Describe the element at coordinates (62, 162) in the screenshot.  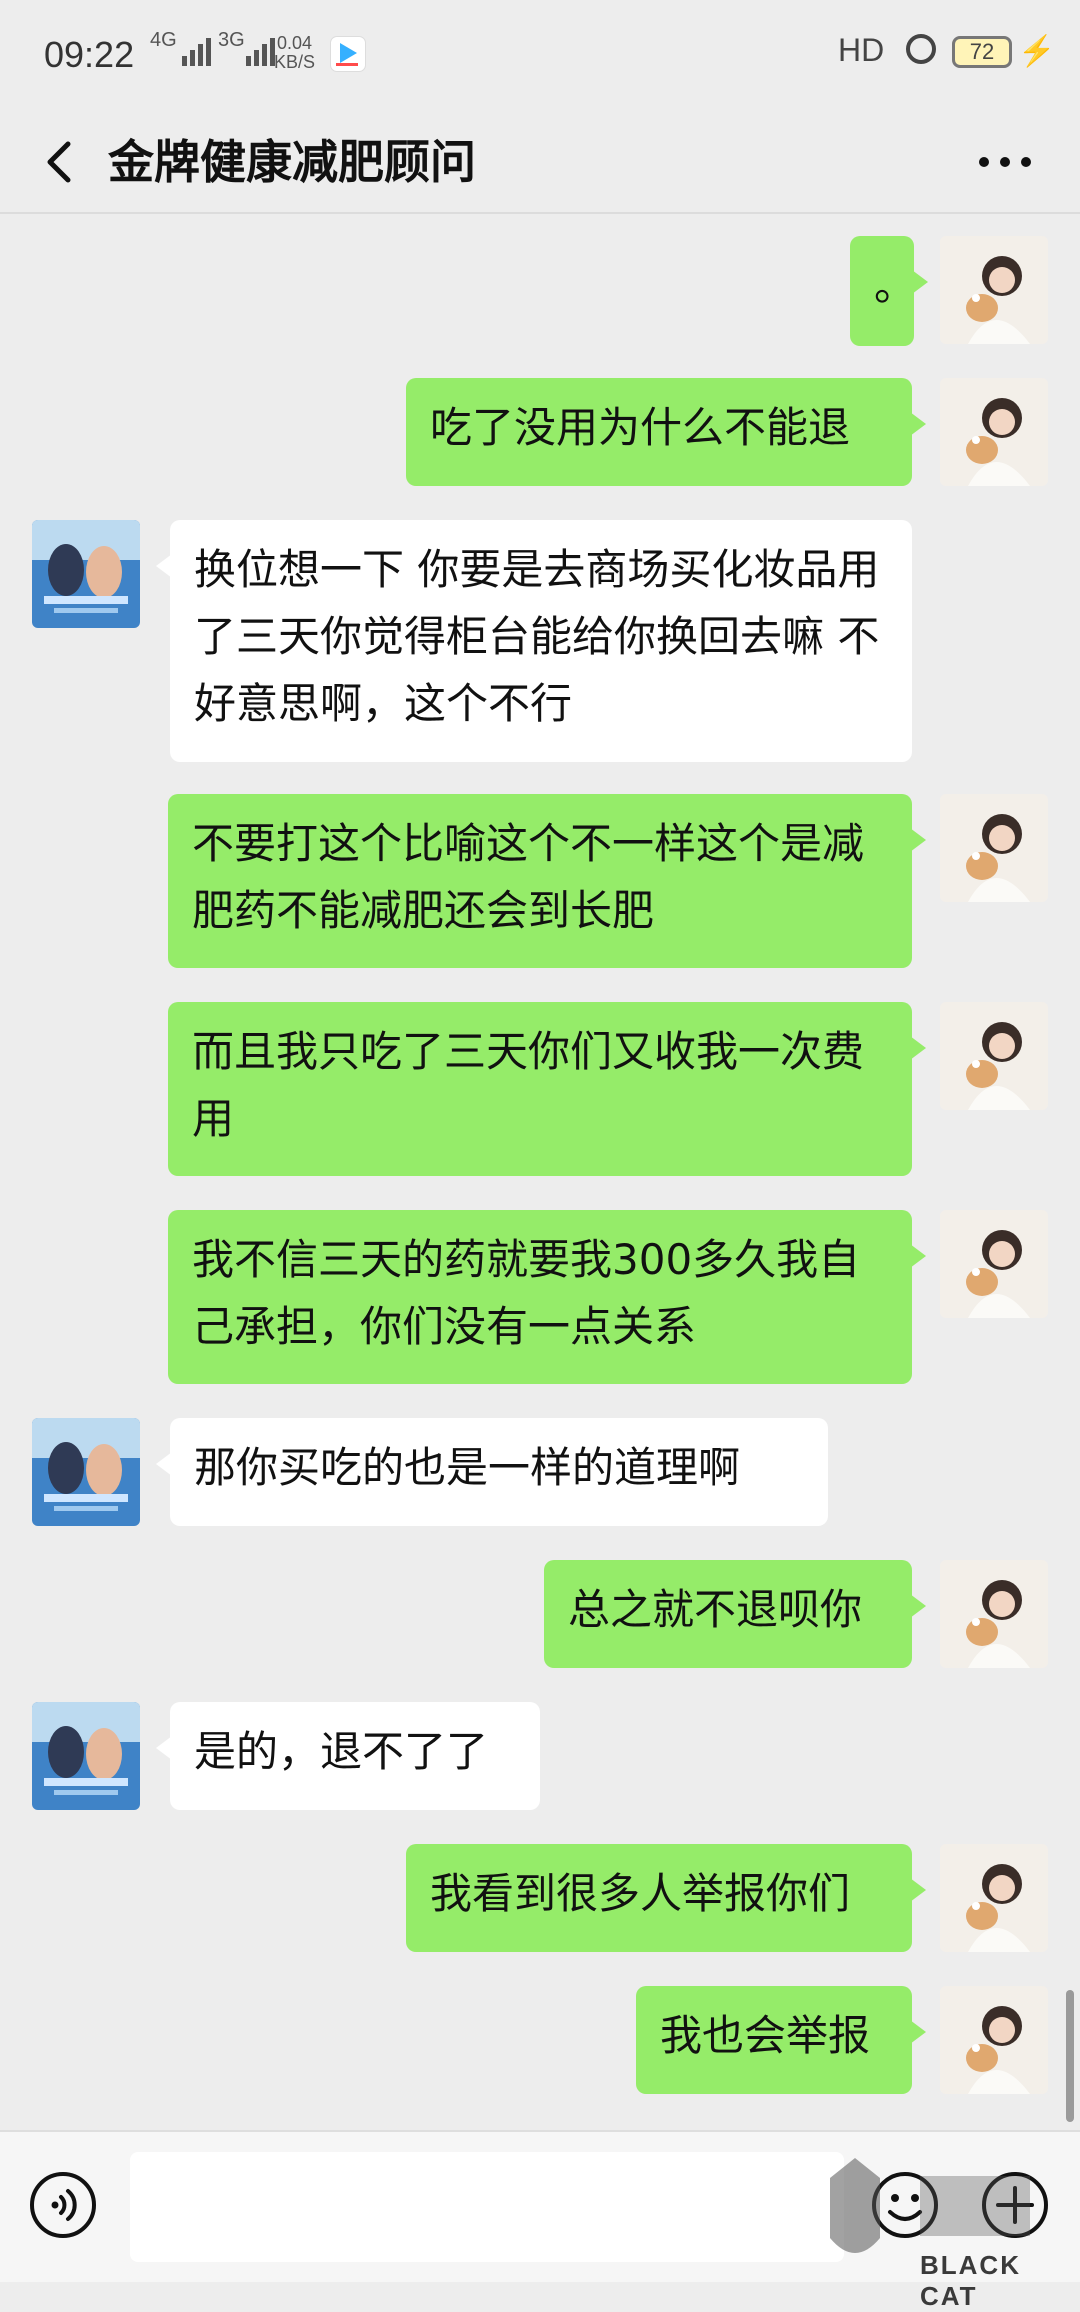
I see `back-icon` at that location.